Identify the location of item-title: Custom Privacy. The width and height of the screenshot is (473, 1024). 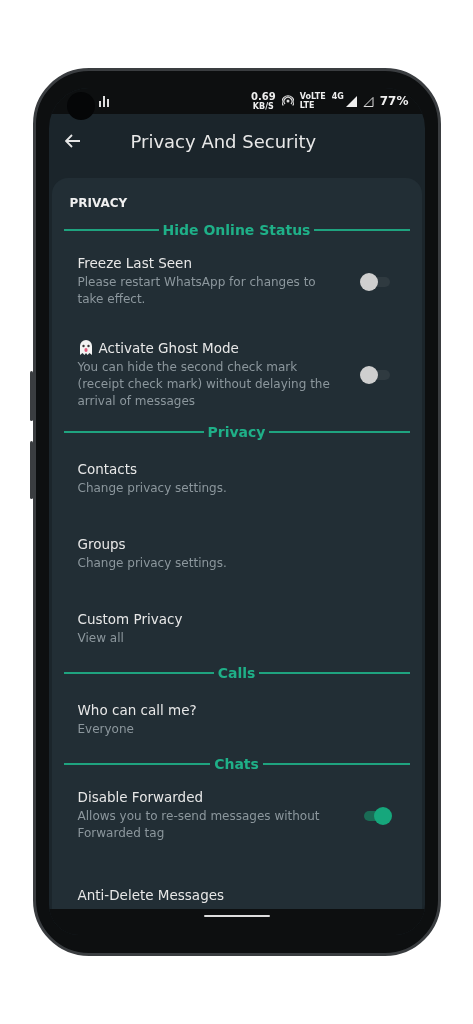
(130, 619).